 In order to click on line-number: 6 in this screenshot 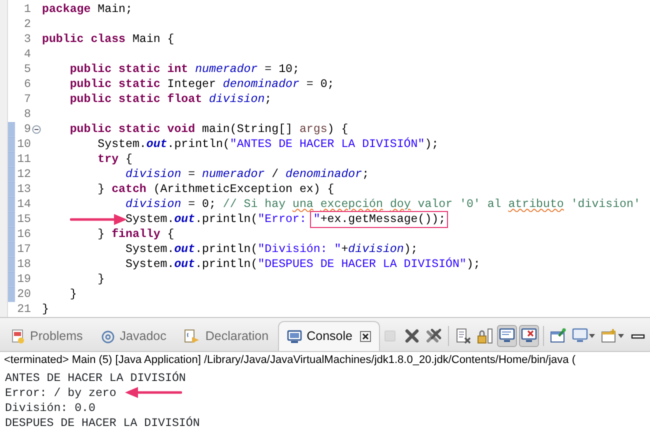, I will do `click(27, 84)`.